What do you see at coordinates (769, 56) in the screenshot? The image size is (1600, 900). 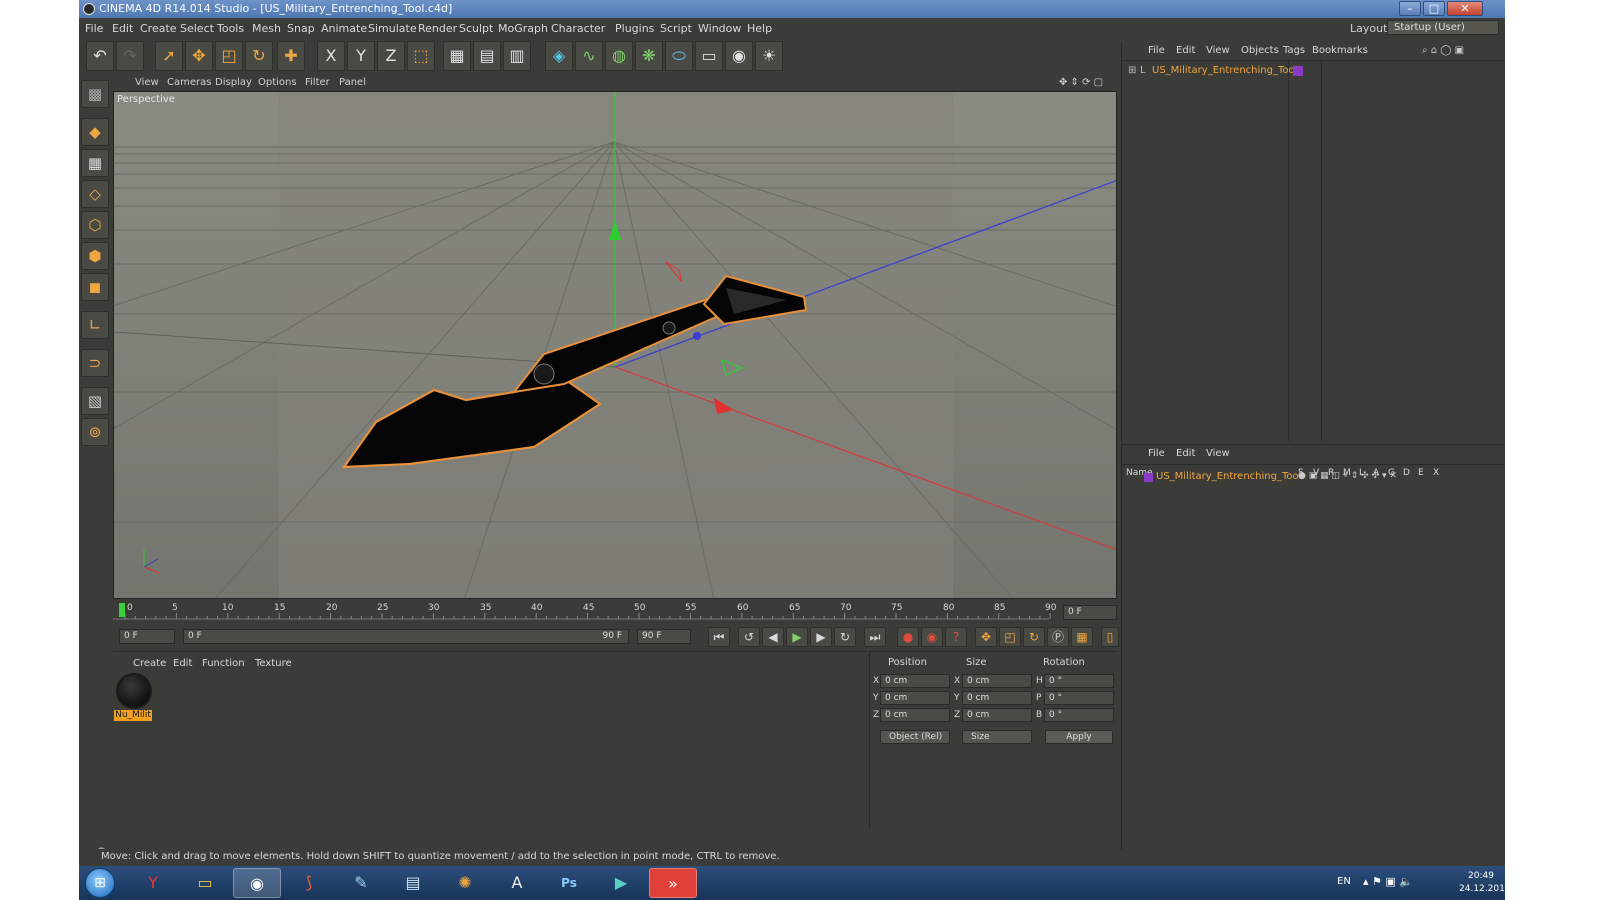 I see `light-icon: ☀` at bounding box center [769, 56].